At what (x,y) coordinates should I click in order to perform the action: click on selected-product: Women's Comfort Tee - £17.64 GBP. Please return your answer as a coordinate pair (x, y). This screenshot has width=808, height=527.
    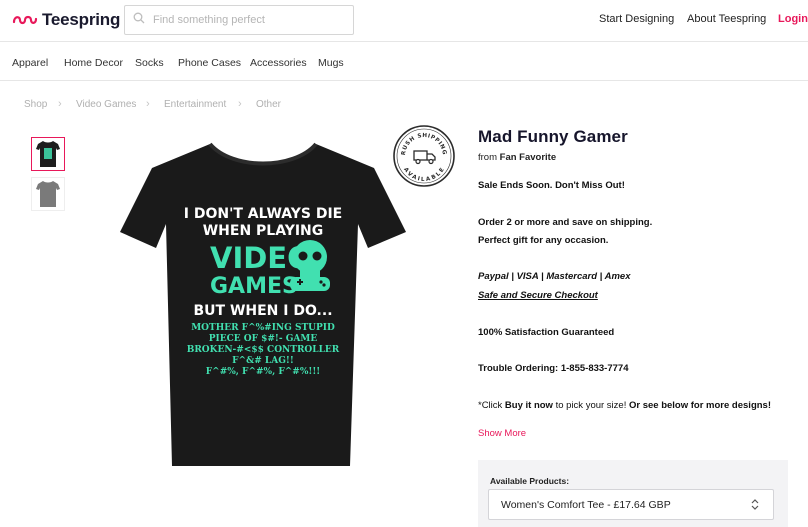
    Looking at the image, I should click on (586, 504).